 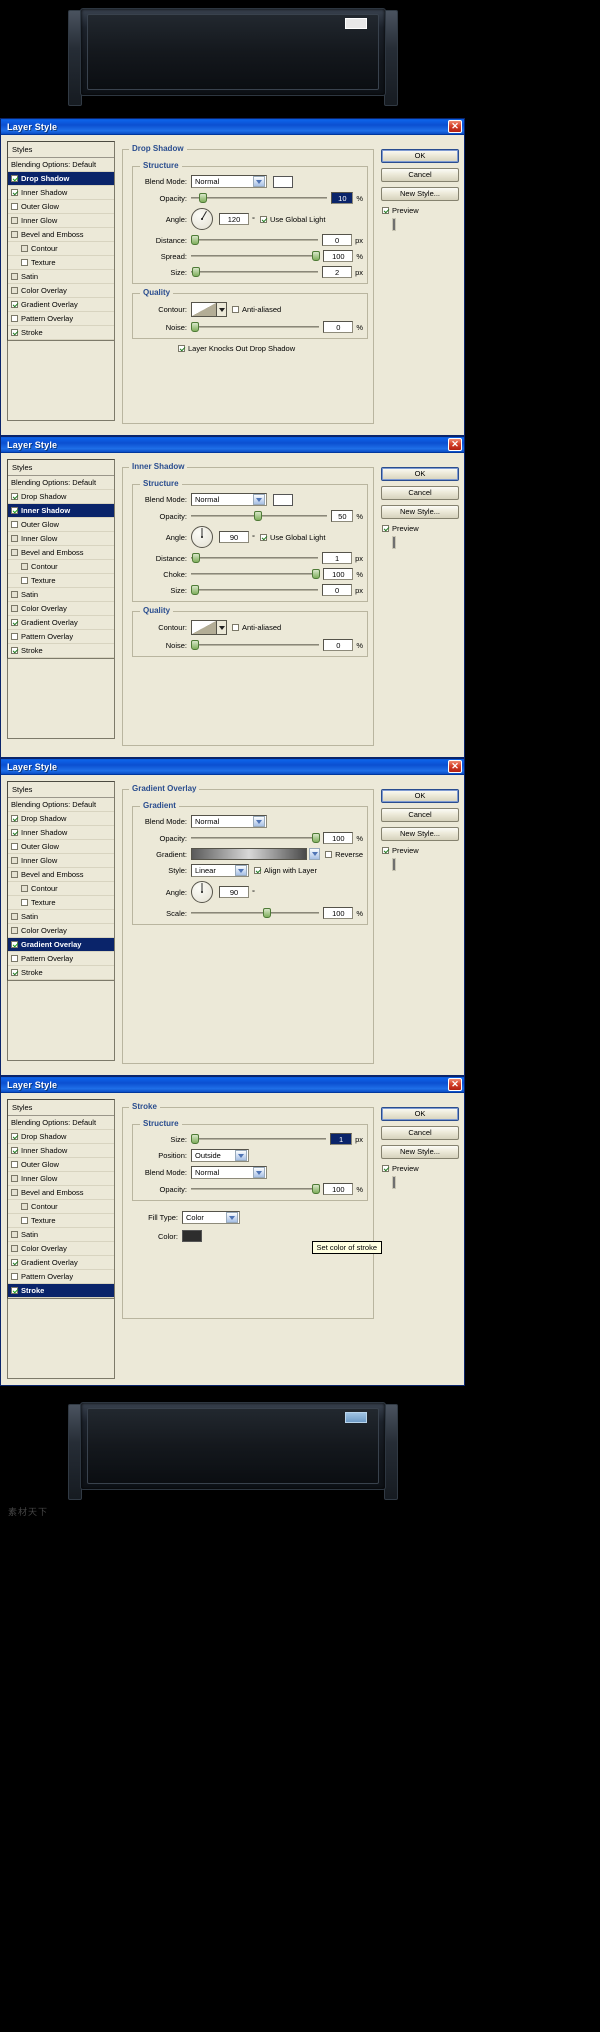 What do you see at coordinates (202, 219) in the screenshot?
I see `angle-dial` at bounding box center [202, 219].